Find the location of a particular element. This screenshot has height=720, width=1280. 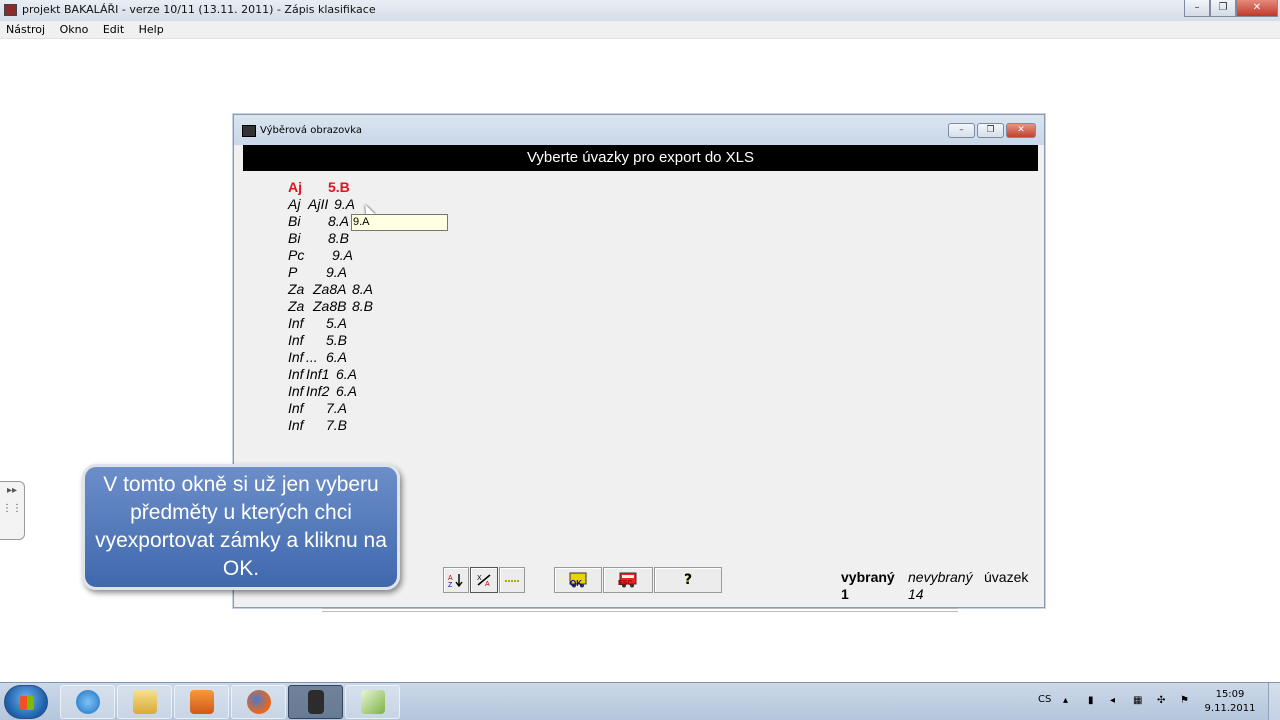

ok-button: OK is located at coordinates (578, 580).